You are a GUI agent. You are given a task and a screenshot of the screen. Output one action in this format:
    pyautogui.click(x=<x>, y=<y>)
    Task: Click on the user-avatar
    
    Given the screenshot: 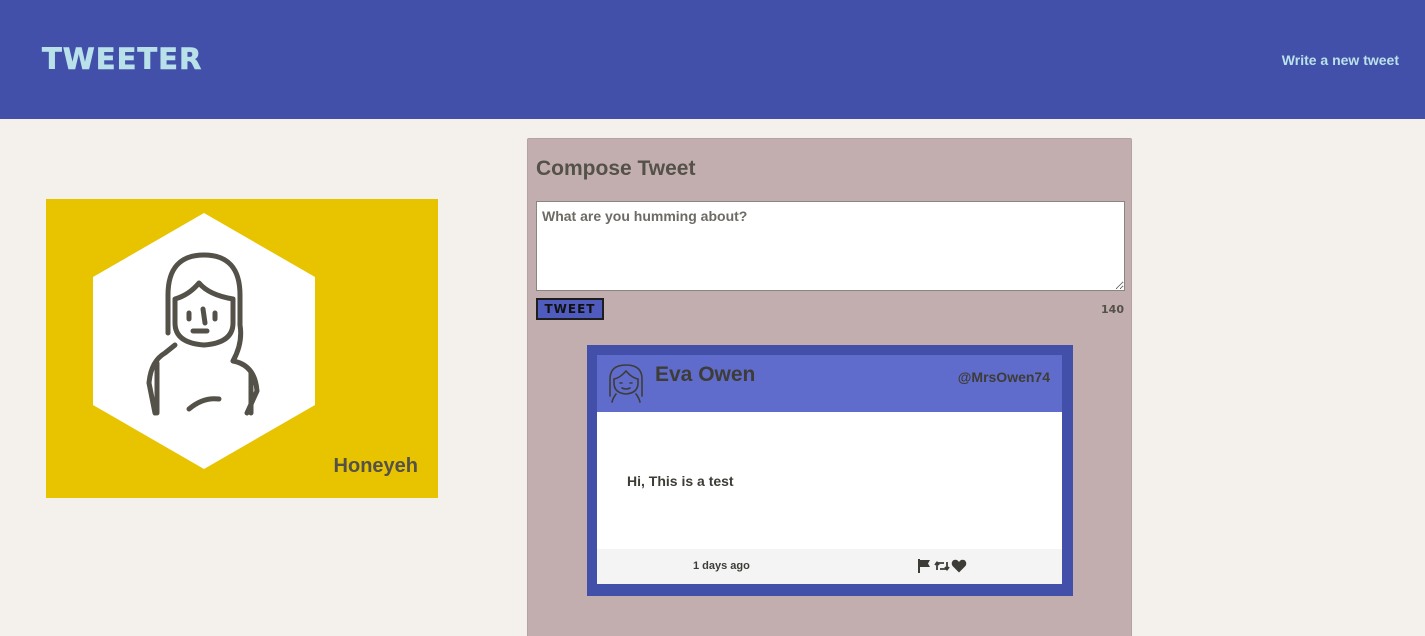 What is the action you would take?
    pyautogui.click(x=204, y=341)
    